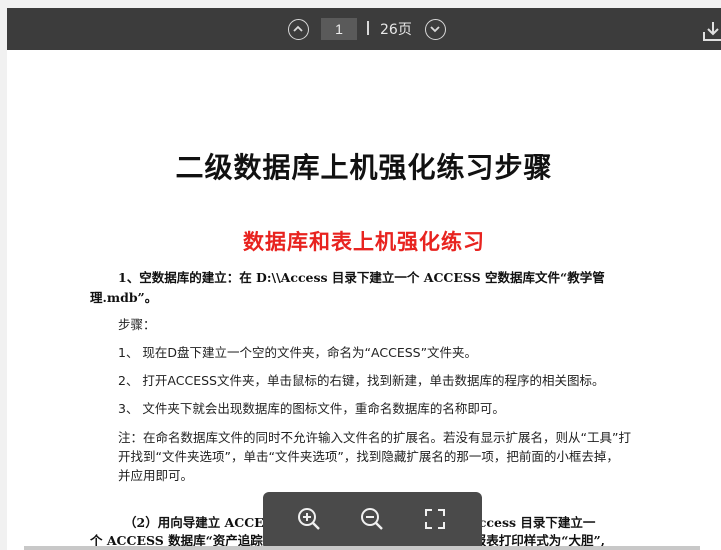  Describe the element at coordinates (364, 241) in the screenshot. I see `document-subtitle: 数据库和表上机强化练习` at that location.